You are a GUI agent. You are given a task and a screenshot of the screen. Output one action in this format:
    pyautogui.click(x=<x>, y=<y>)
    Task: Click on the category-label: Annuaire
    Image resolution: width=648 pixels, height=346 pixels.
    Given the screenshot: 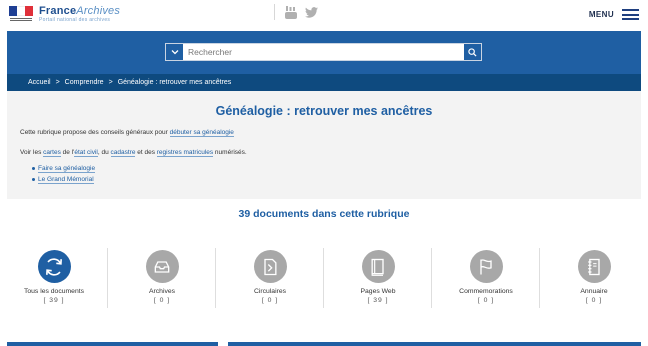 What is the action you would take?
    pyautogui.click(x=594, y=291)
    